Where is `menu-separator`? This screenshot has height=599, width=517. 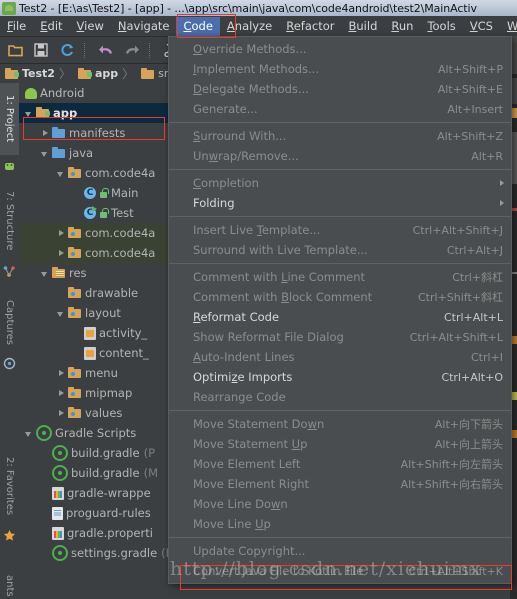
menu-separator is located at coordinates (340, 410).